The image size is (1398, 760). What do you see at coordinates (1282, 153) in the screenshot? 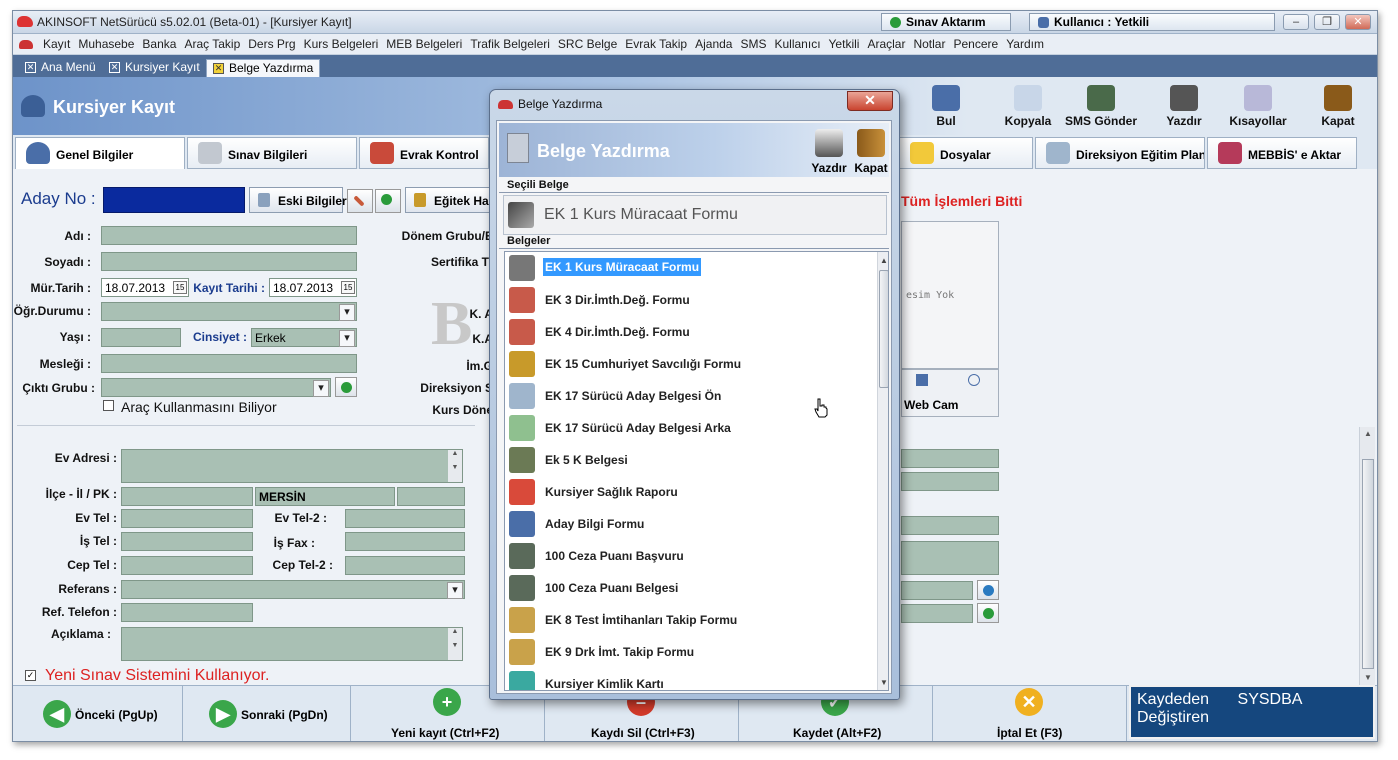
I see `tab-mebbis-aktar: MEBBİS' e Aktar` at bounding box center [1282, 153].